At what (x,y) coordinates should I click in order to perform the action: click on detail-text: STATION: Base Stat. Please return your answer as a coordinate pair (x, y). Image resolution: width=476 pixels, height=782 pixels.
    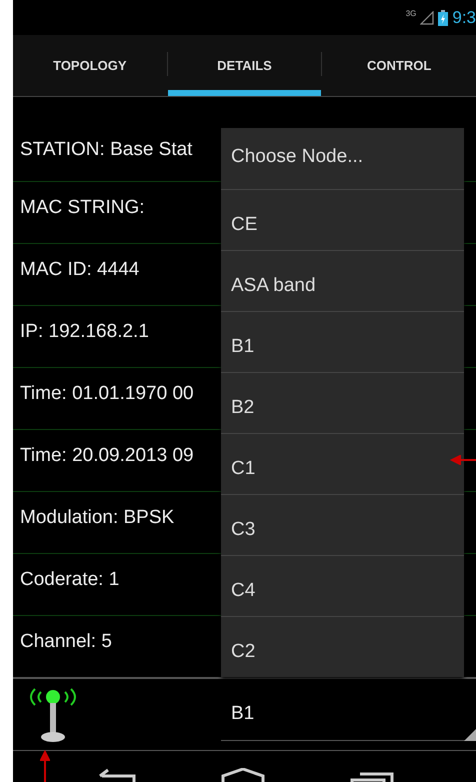
    Looking at the image, I should click on (106, 149).